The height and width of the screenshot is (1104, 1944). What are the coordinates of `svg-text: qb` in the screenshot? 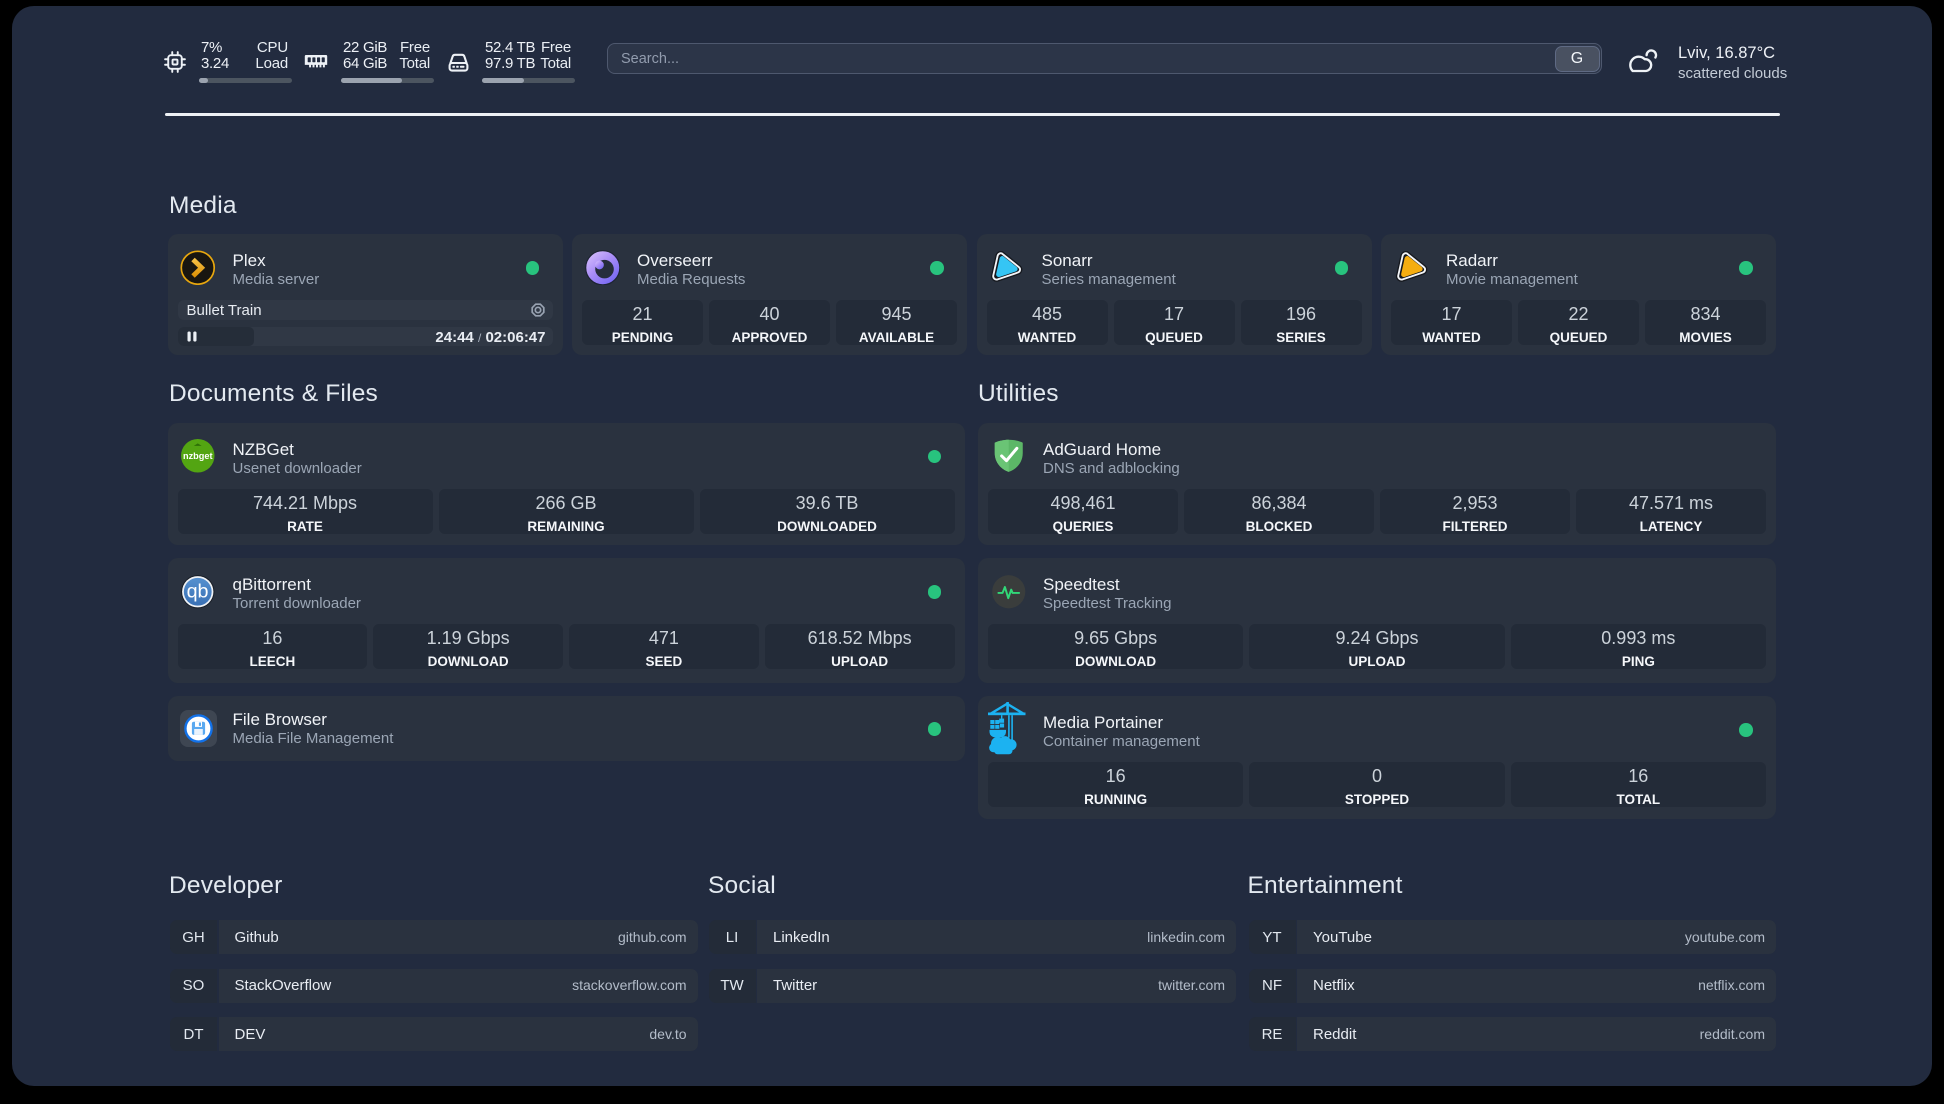 It's located at (198, 591).